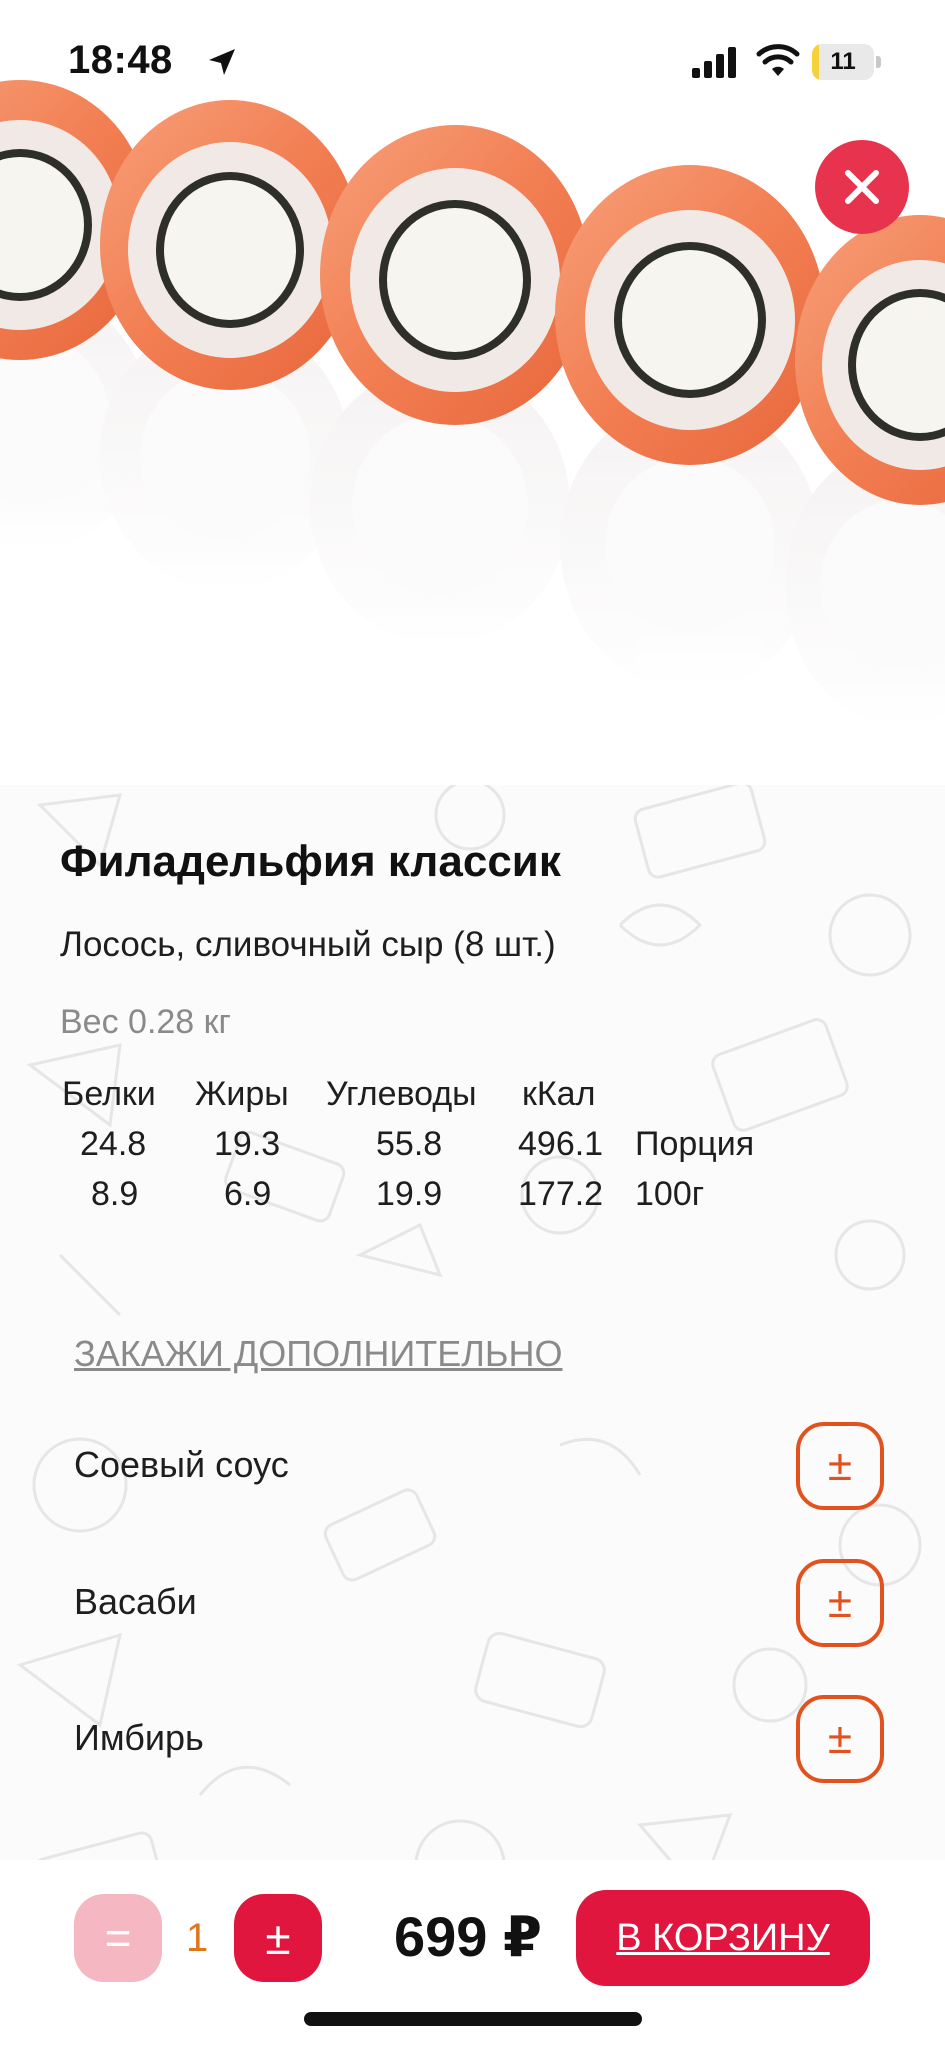  I want to click on product-description: Лосось, сливочный сыр (8 шт.), so click(308, 944).